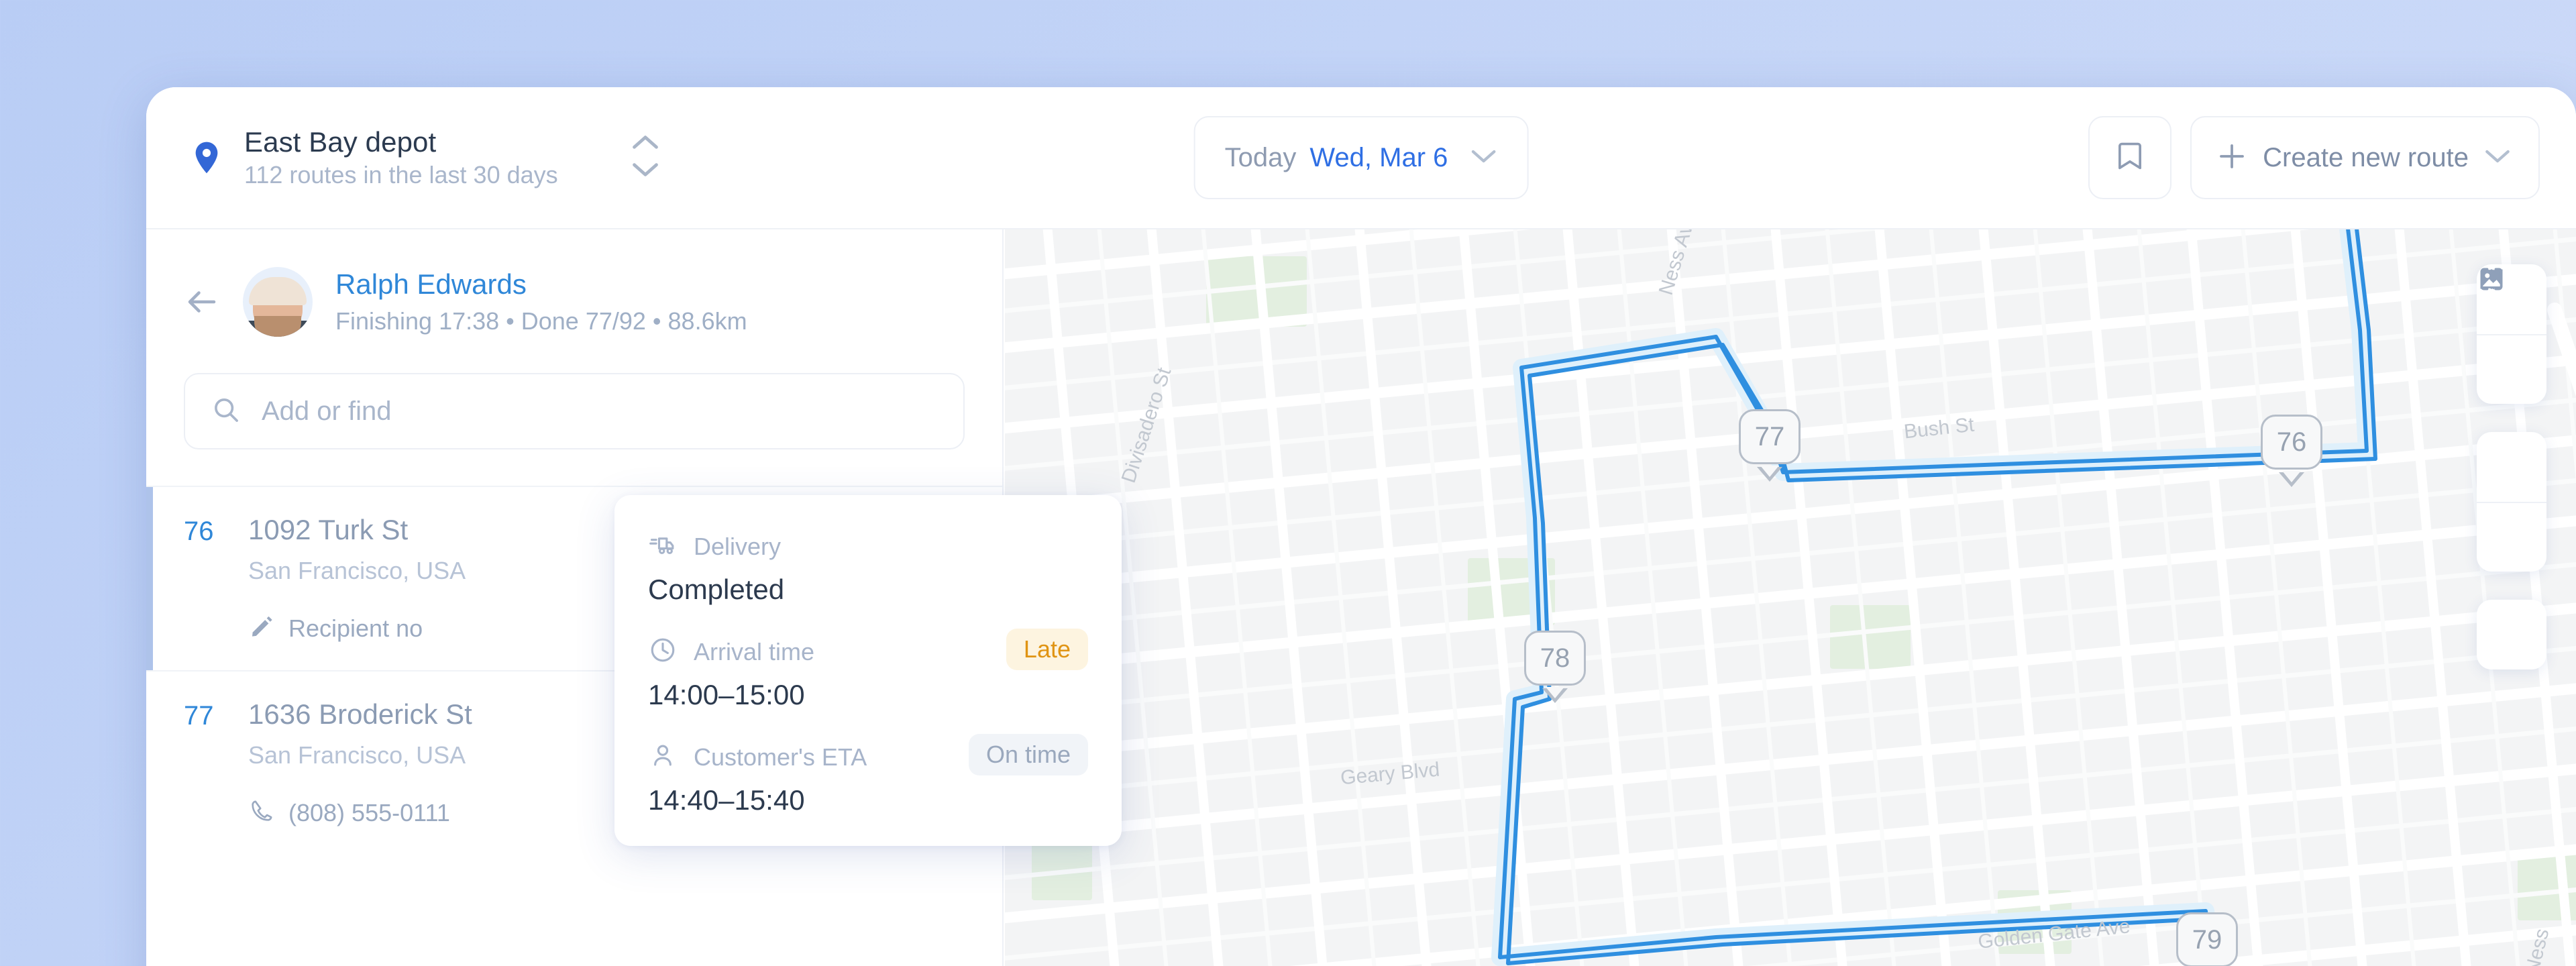 This screenshot has width=2576, height=966. What do you see at coordinates (738, 546) in the screenshot?
I see `tooltip-delivery-label: Delivery` at bounding box center [738, 546].